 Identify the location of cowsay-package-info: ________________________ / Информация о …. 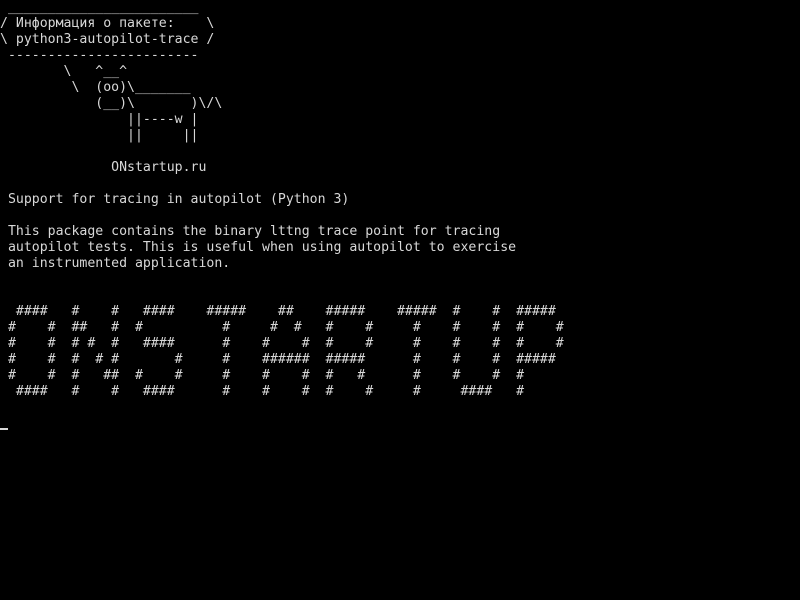
(111, 71).